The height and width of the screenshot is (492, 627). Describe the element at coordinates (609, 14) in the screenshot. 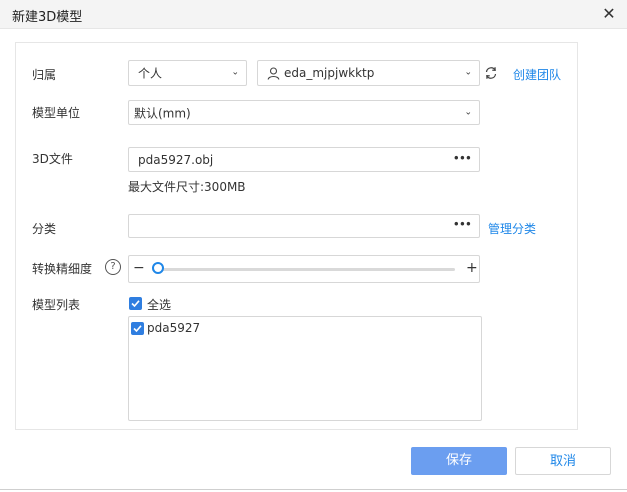

I see `close-icon: ✕` at that location.